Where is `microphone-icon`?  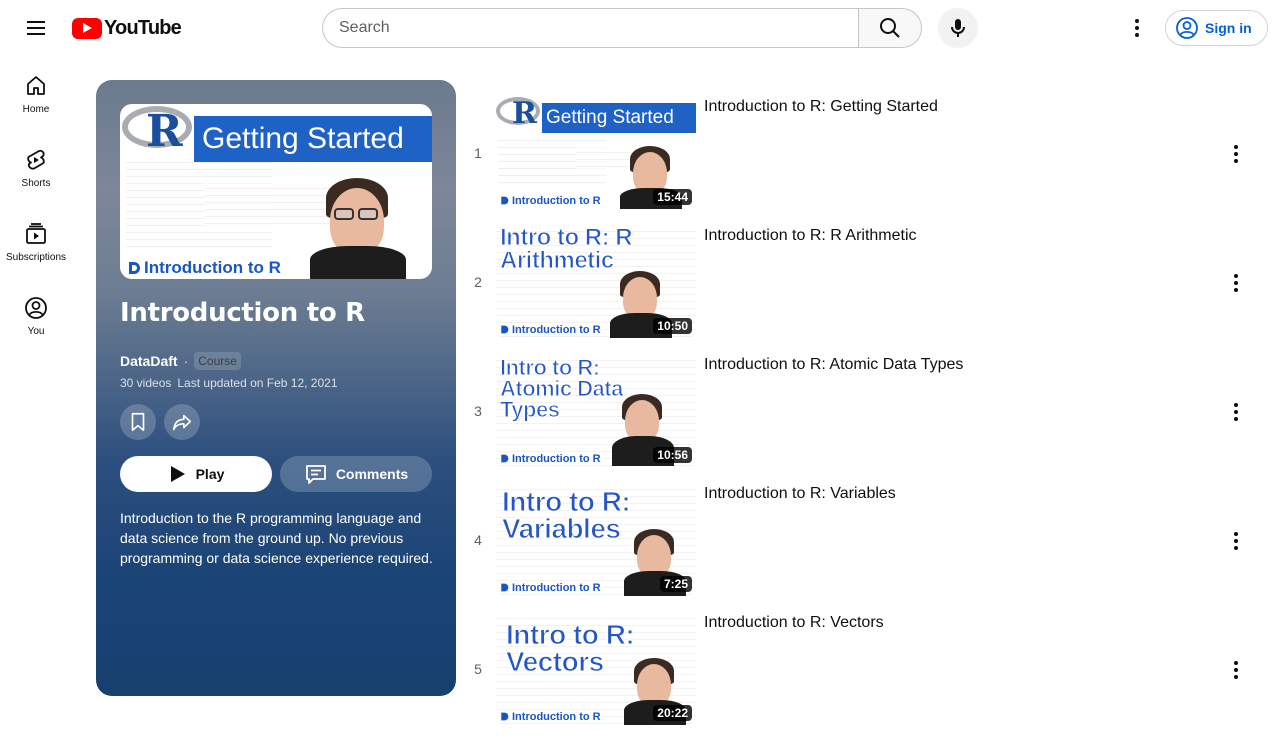 microphone-icon is located at coordinates (958, 28).